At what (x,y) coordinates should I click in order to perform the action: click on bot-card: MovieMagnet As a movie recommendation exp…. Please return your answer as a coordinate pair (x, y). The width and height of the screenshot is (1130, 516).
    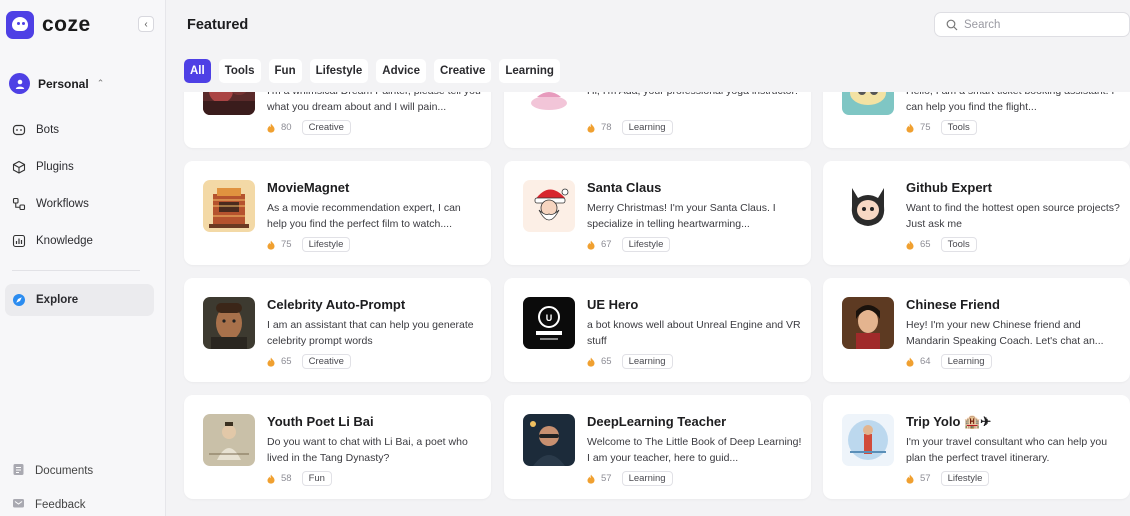
    Looking at the image, I should click on (337, 213).